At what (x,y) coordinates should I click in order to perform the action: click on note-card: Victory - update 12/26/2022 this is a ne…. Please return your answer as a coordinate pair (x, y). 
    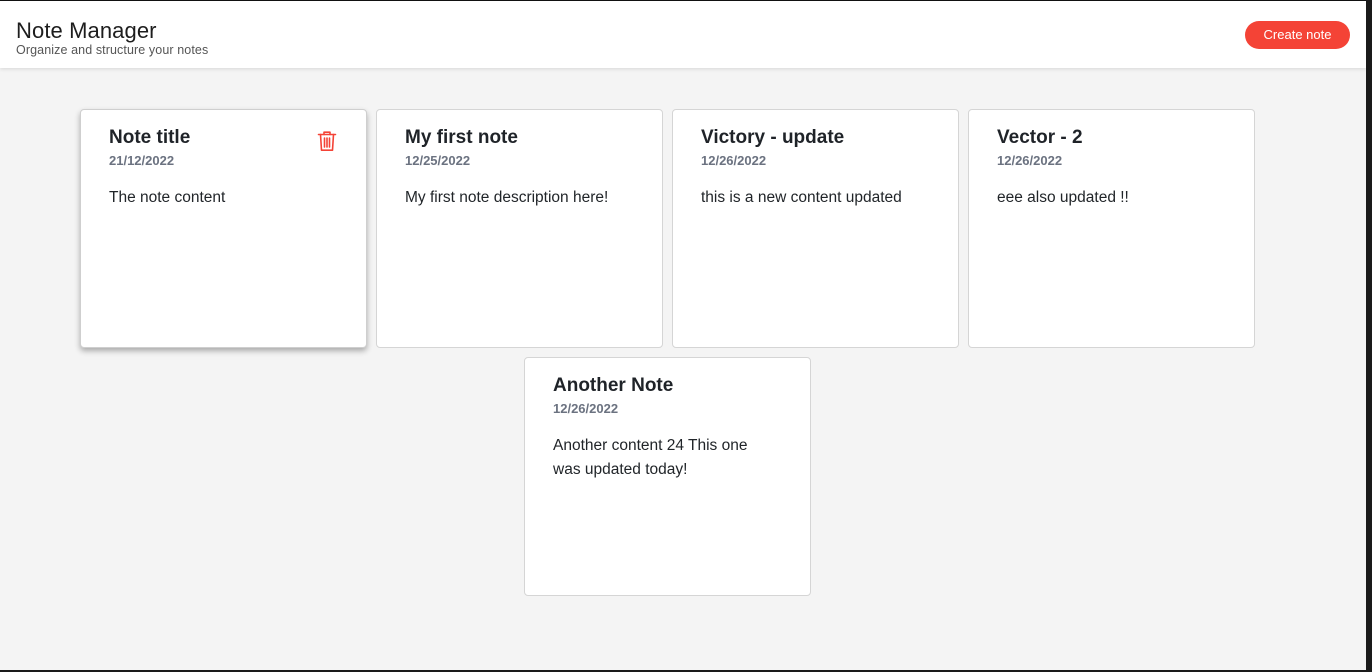
    Looking at the image, I should click on (815, 228).